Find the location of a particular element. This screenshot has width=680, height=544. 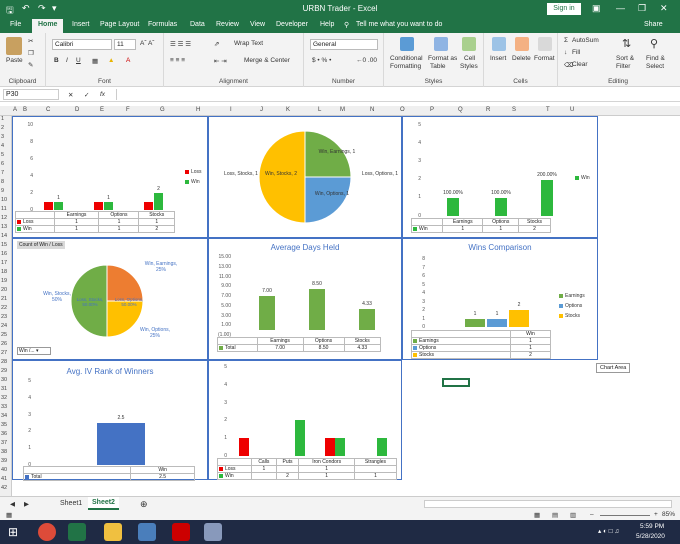

currency-icon: $ • % • is located at coordinates (321, 60).